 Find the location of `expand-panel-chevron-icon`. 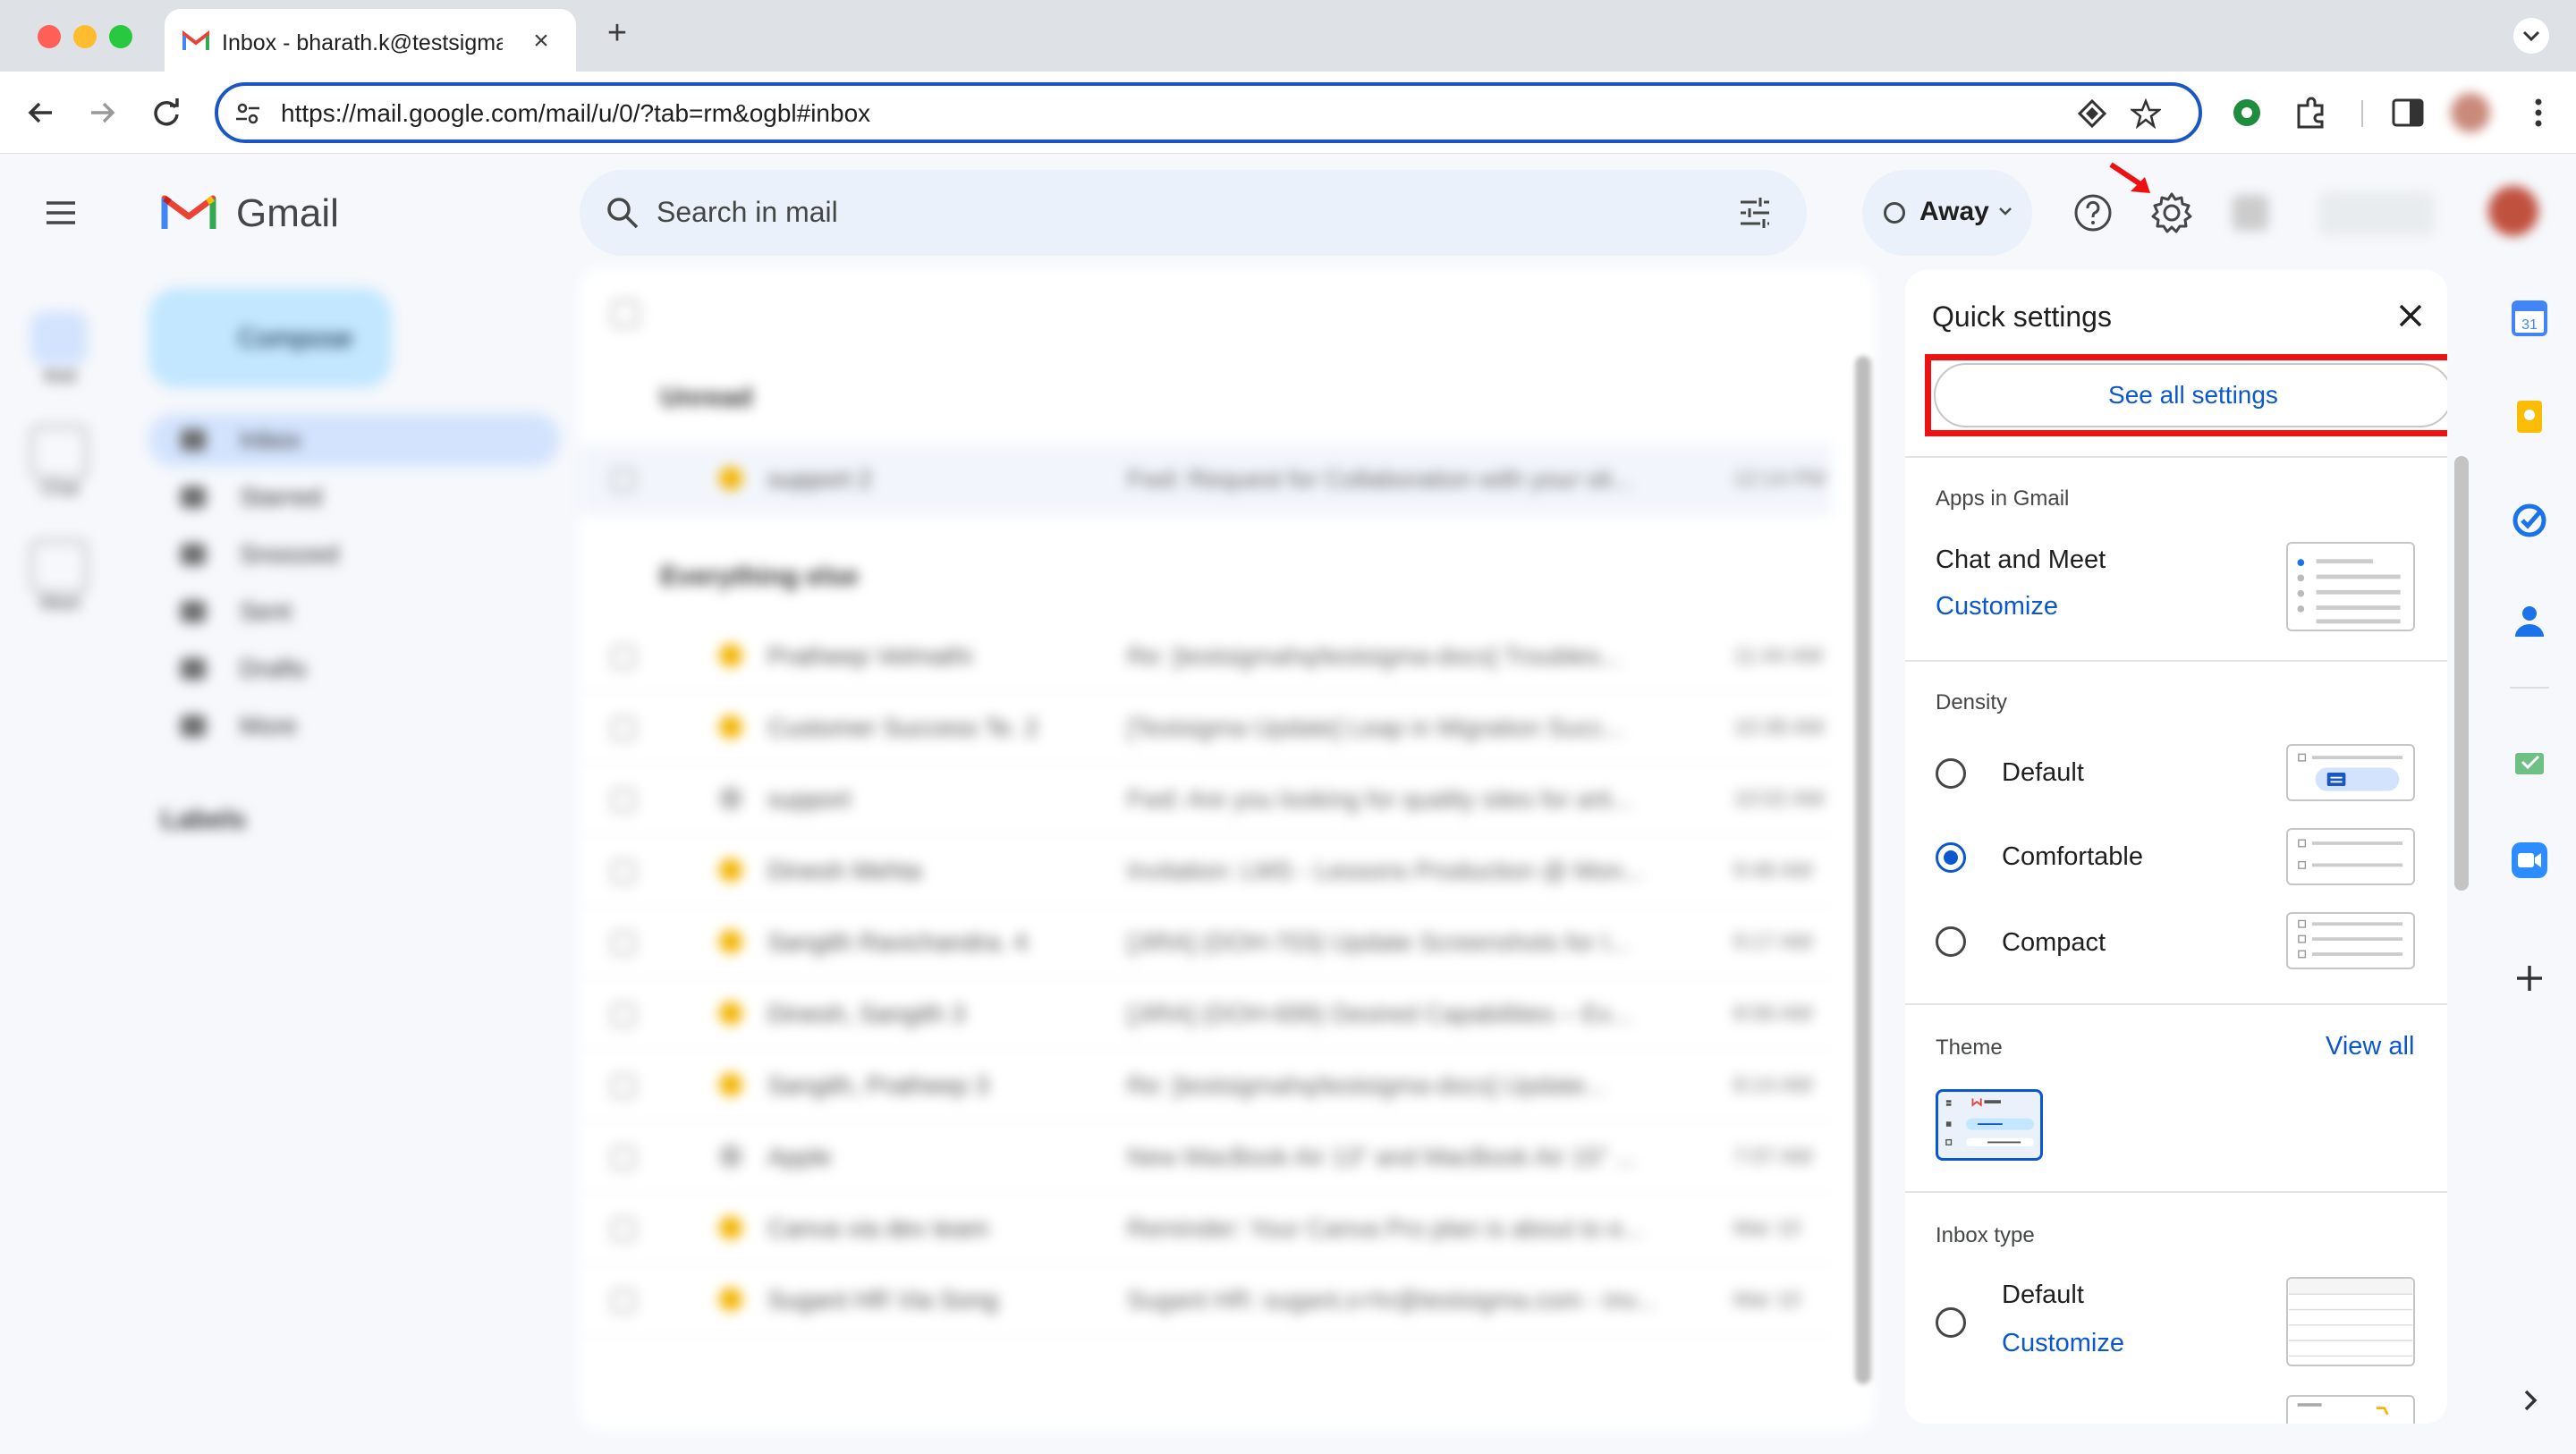

expand-panel-chevron-icon is located at coordinates (2529, 1400).